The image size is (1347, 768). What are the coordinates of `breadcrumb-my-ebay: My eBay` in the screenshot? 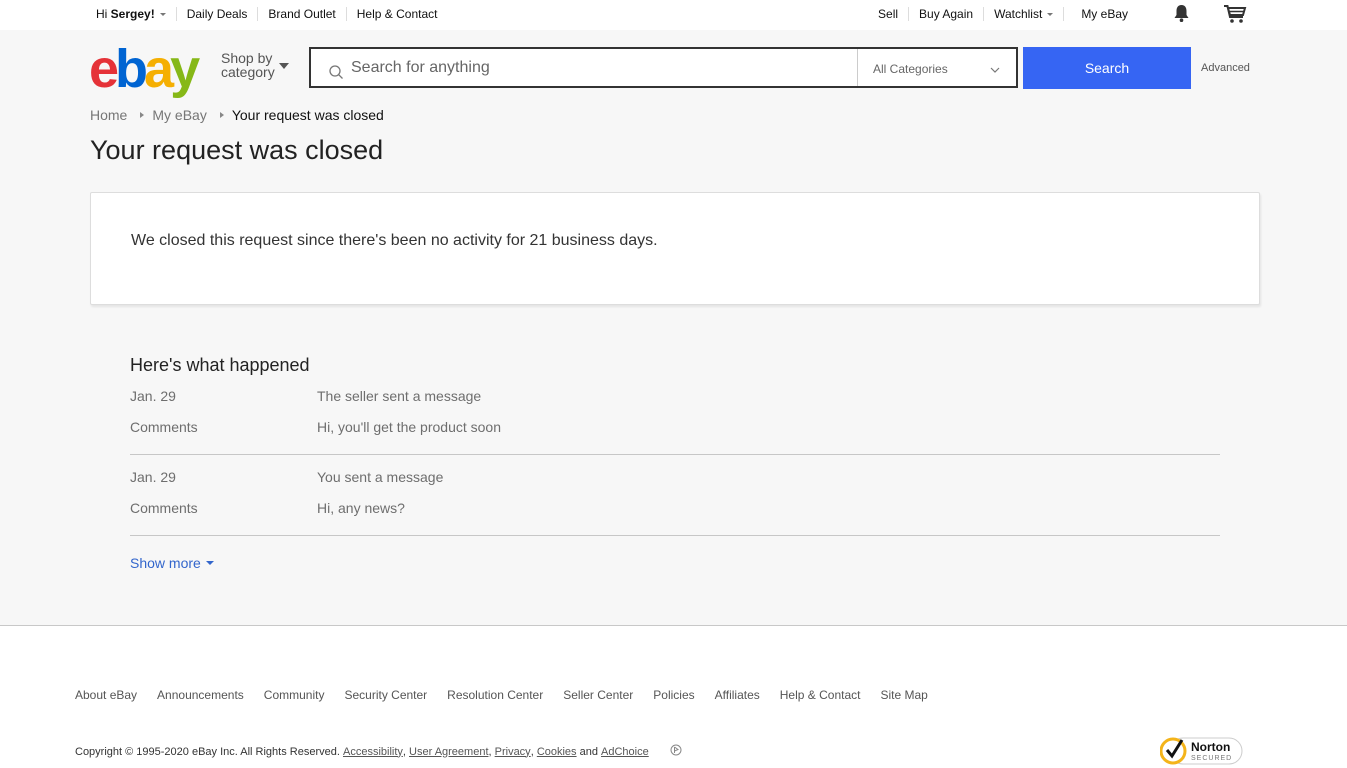 It's located at (179, 115).